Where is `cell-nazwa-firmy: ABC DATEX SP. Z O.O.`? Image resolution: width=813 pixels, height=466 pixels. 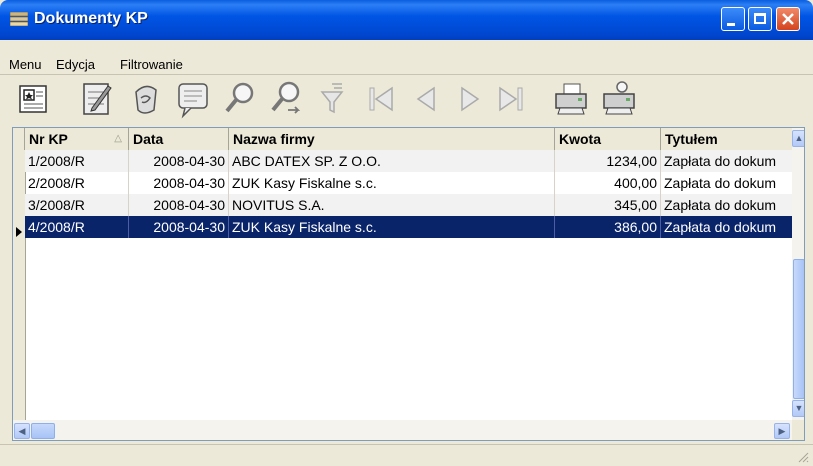
cell-nazwa-firmy: ABC DATEX SP. Z O.O. is located at coordinates (392, 161).